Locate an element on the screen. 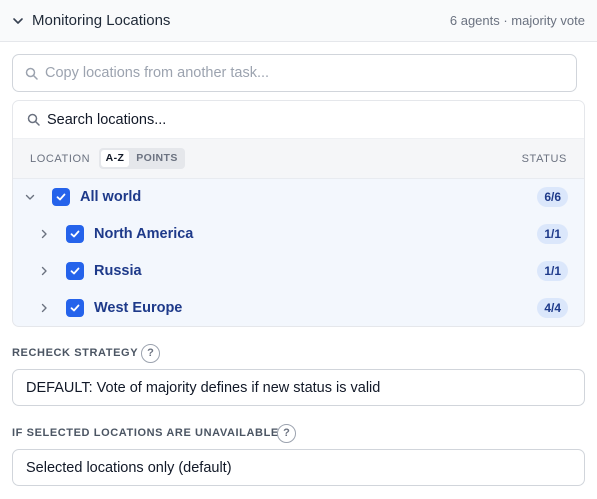 This screenshot has height=499, width=597. column-header: LOCATION A-Z POINTS STATUS is located at coordinates (298, 159).